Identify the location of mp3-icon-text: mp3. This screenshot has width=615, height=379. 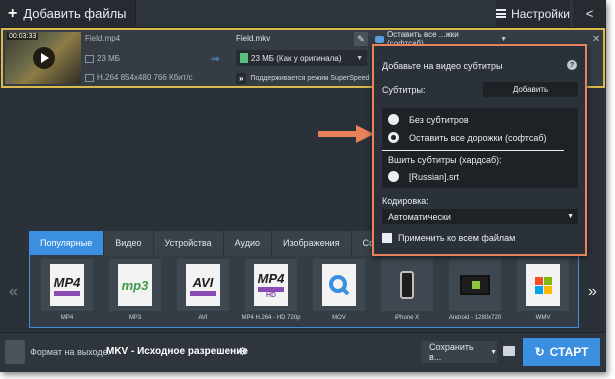
(135, 285).